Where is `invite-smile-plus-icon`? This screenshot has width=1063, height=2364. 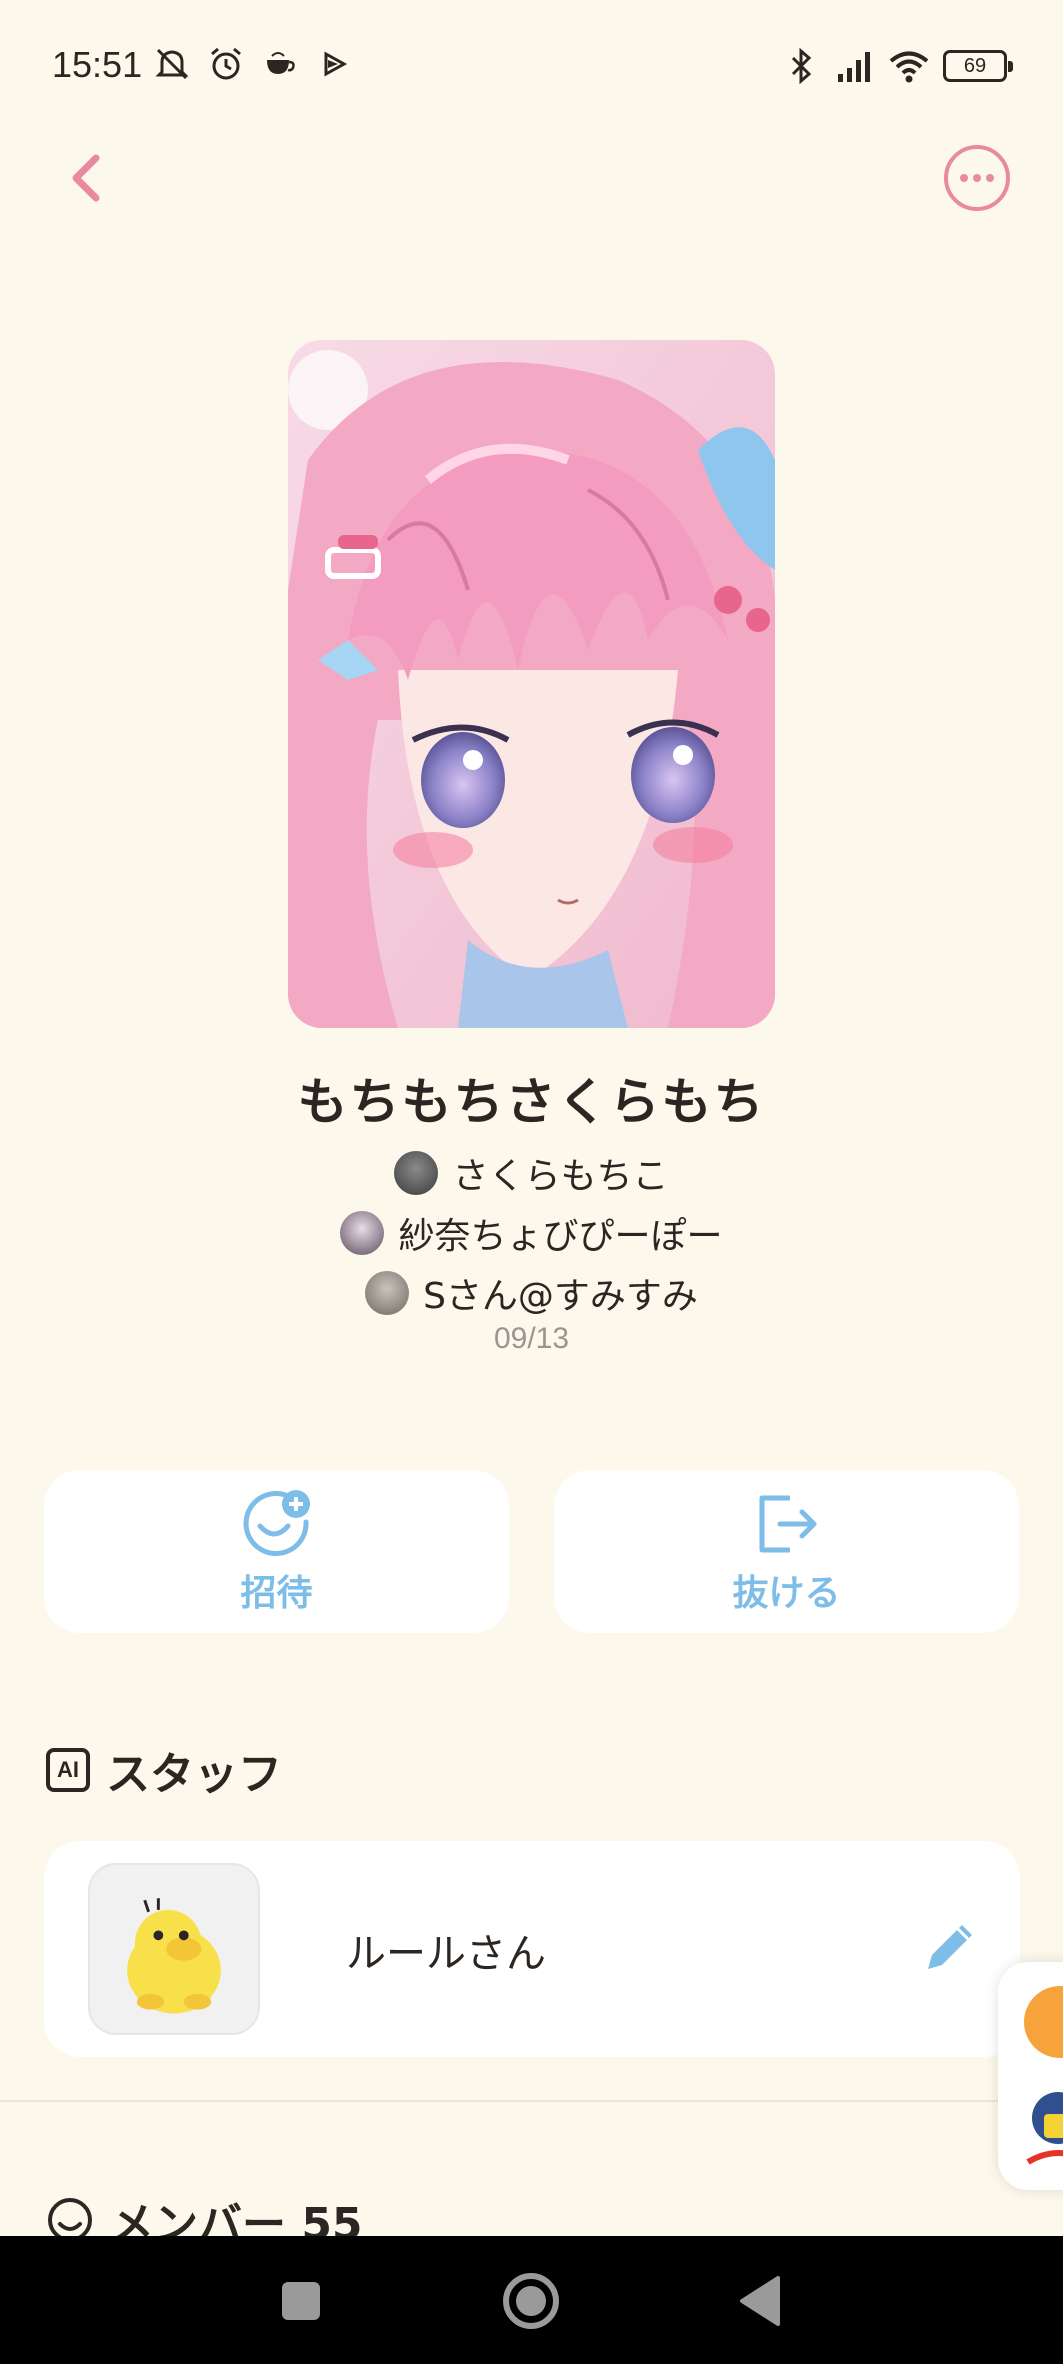 invite-smile-plus-icon is located at coordinates (276, 1522).